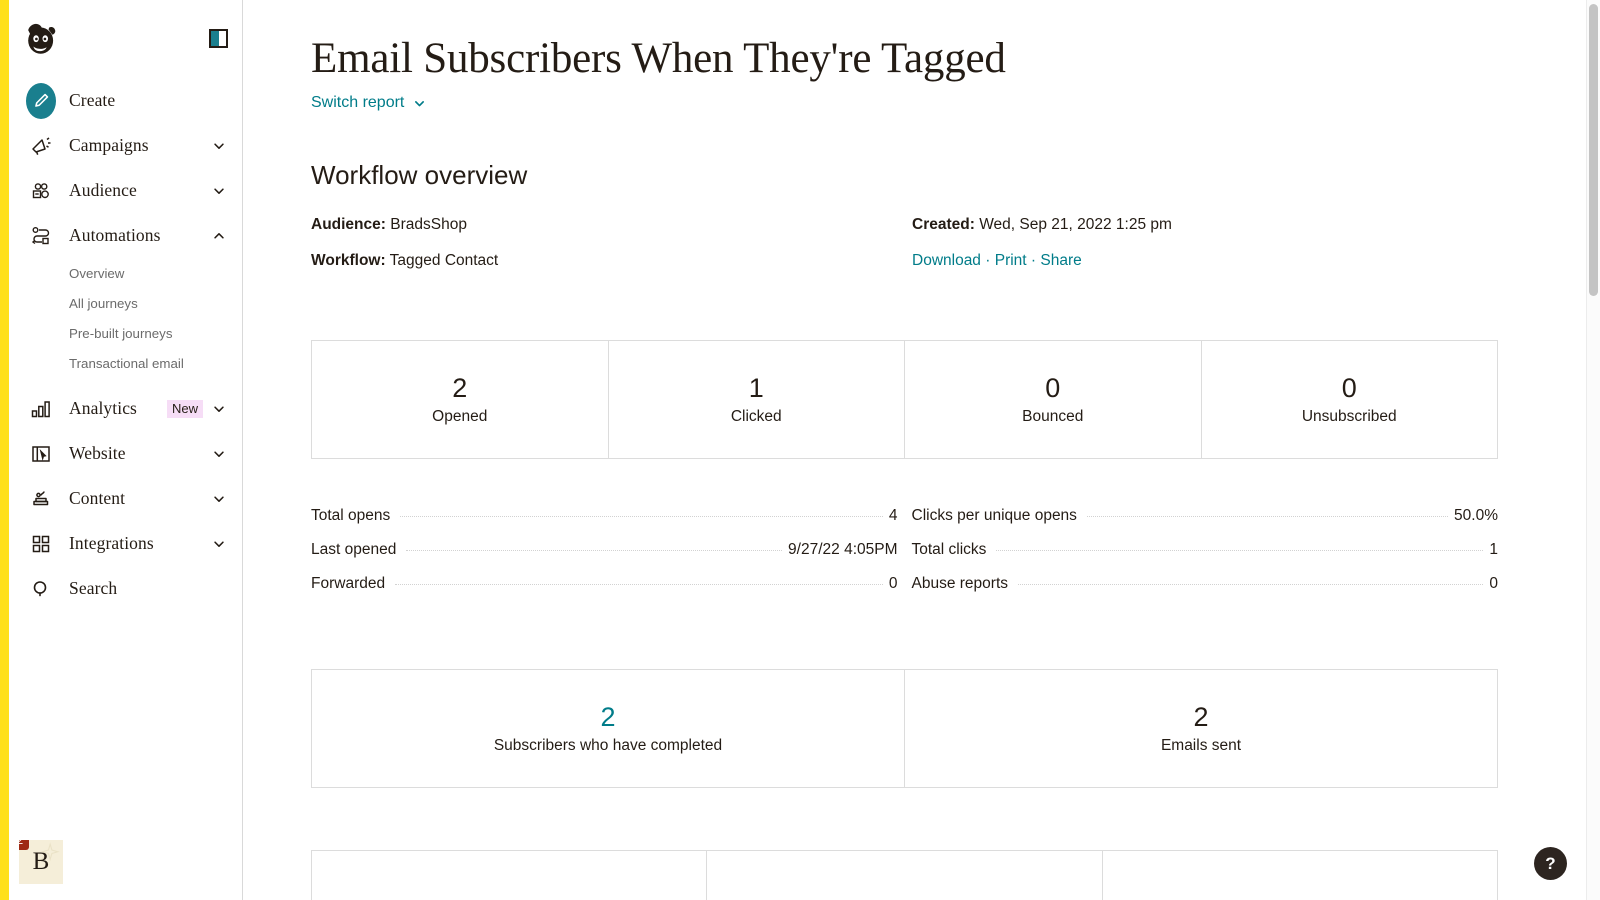  What do you see at coordinates (419, 175) in the screenshot?
I see `section-title-workflow-overview: Workflow overview` at bounding box center [419, 175].